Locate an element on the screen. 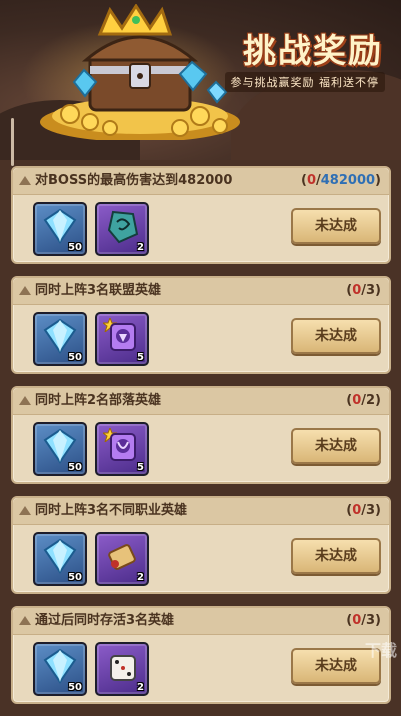 The height and width of the screenshot is (716, 401). task-title: 同时上阵3名不同职业英雄 is located at coordinates (111, 510).